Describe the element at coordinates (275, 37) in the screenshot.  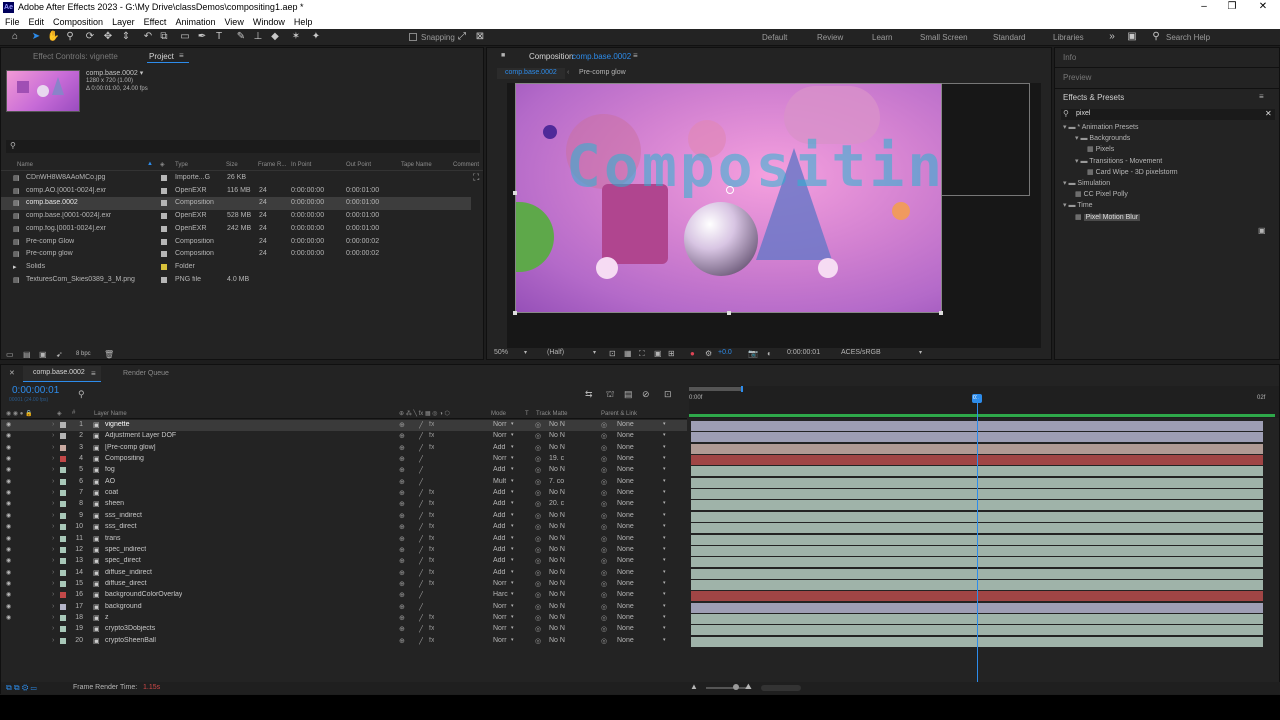
I see `eraser-tool-icon: ◆` at that location.